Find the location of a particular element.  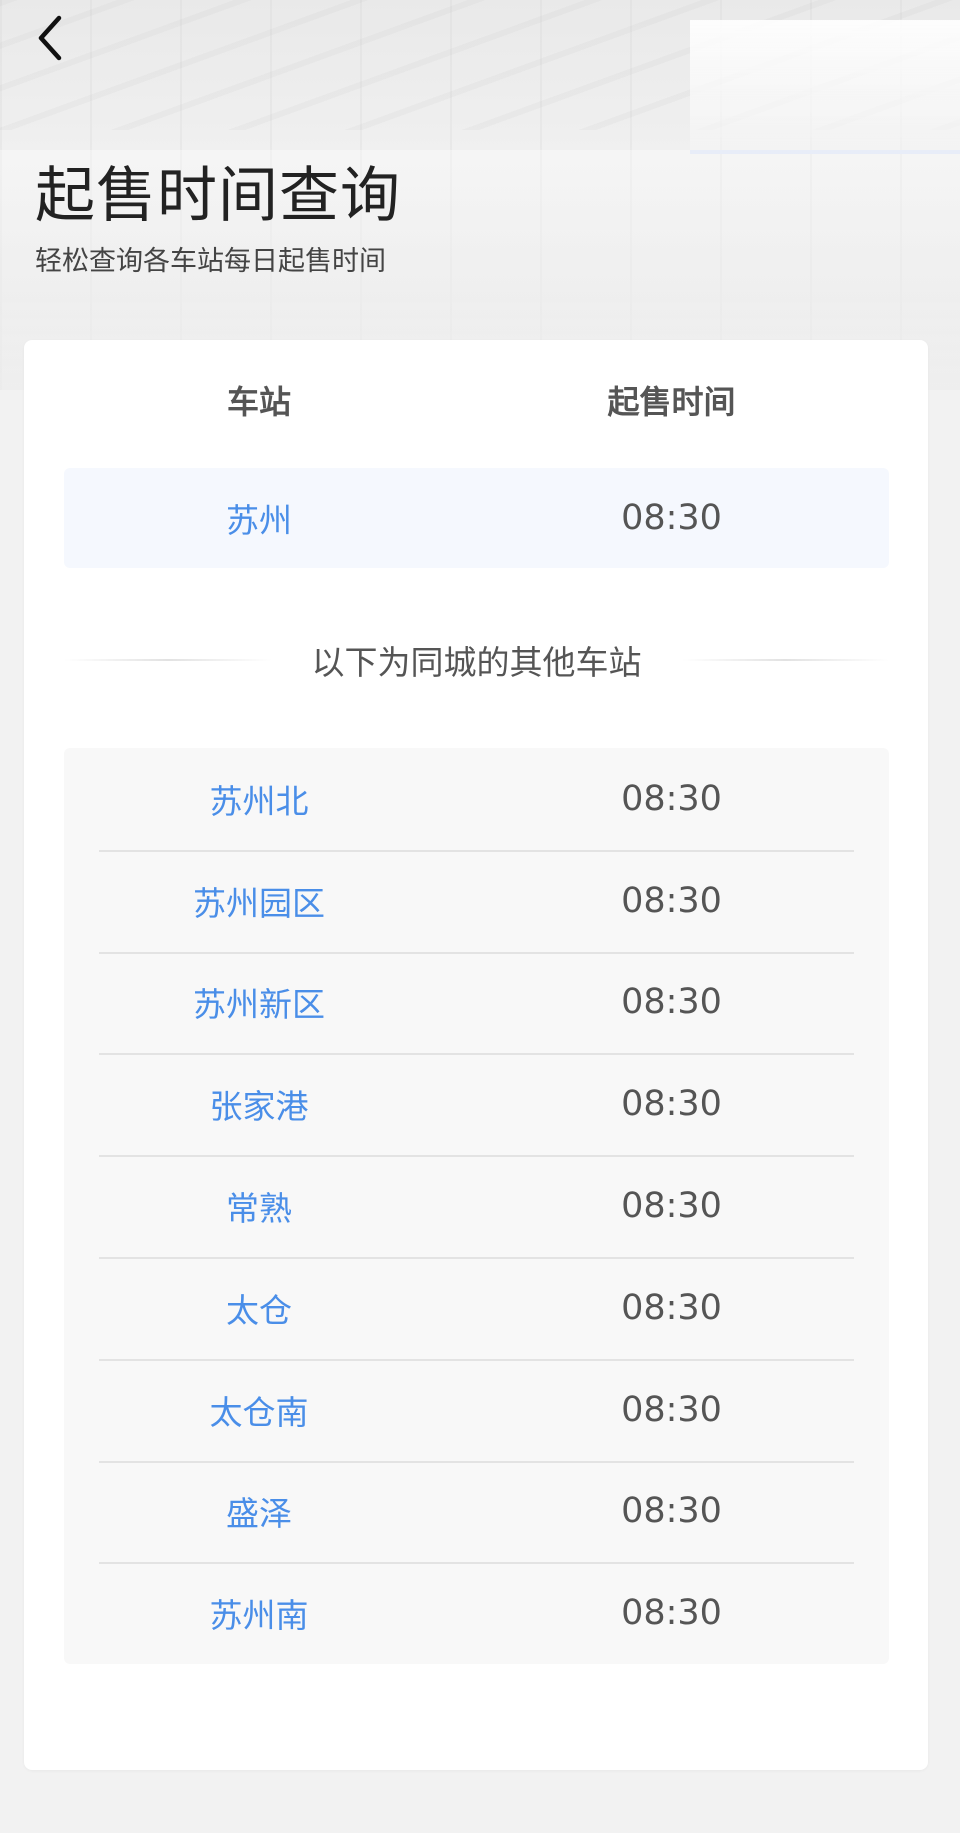

list-item: 苏州北 08:30 is located at coordinates (476, 799).